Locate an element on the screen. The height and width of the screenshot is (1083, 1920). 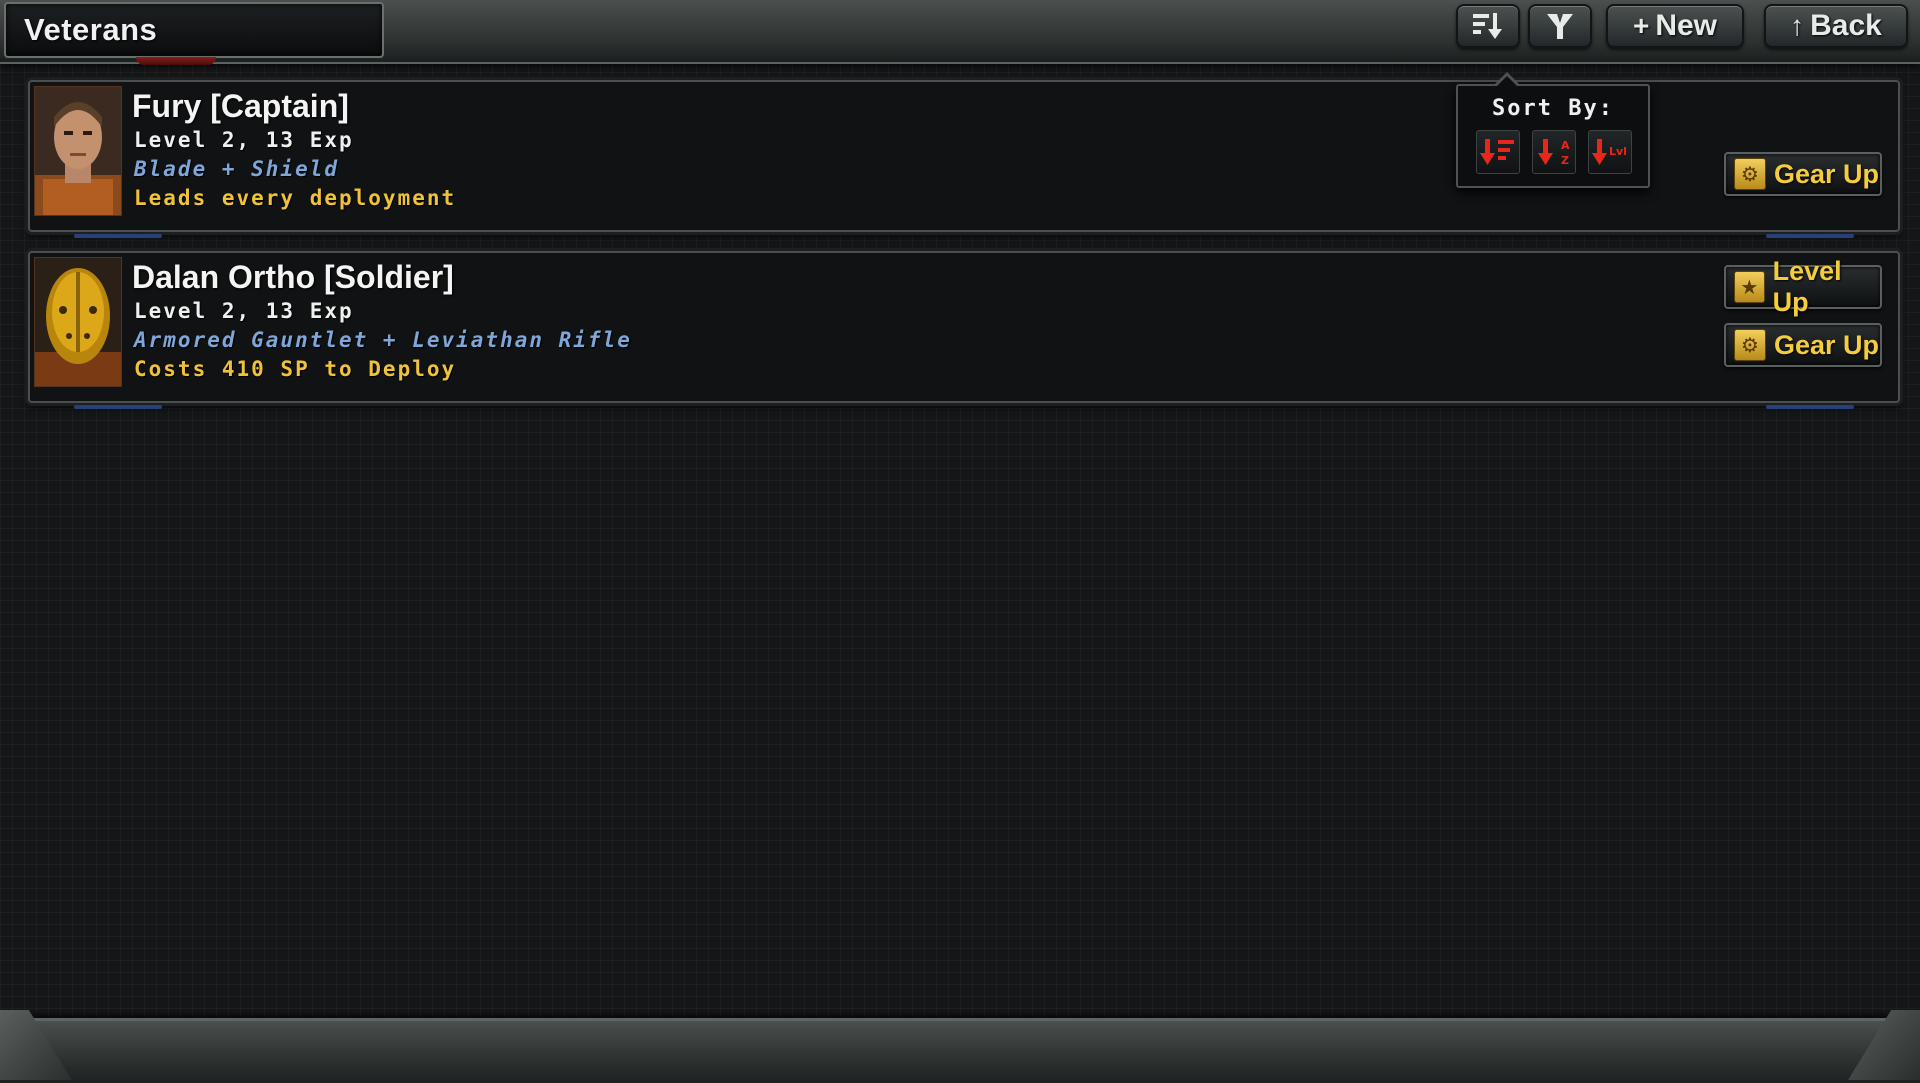
veteran-note: Leads every deployment is located at coordinates (295, 198).